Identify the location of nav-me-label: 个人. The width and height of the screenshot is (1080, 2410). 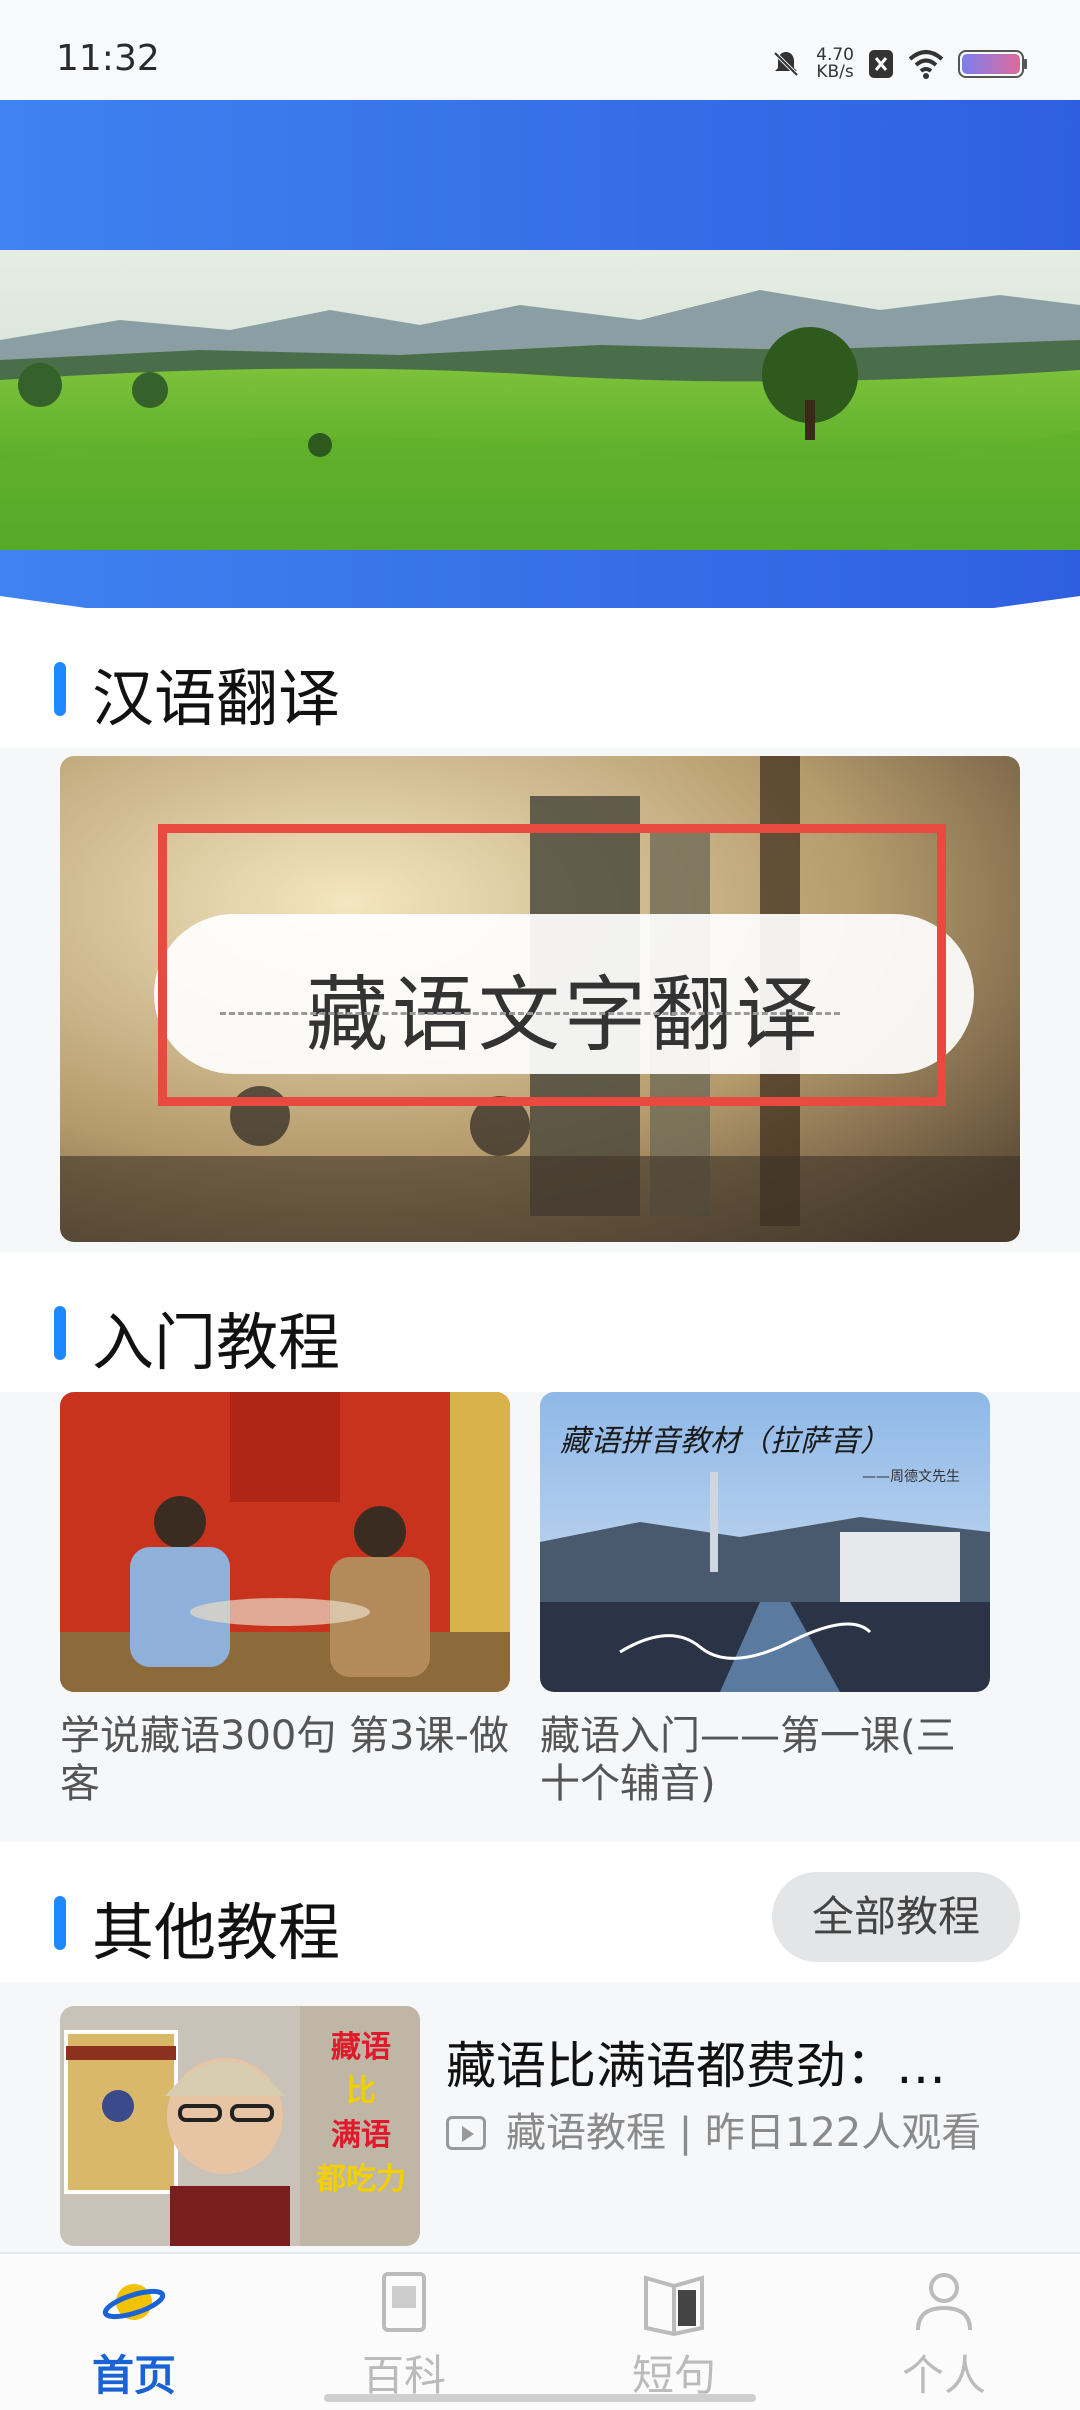
(943, 2375).